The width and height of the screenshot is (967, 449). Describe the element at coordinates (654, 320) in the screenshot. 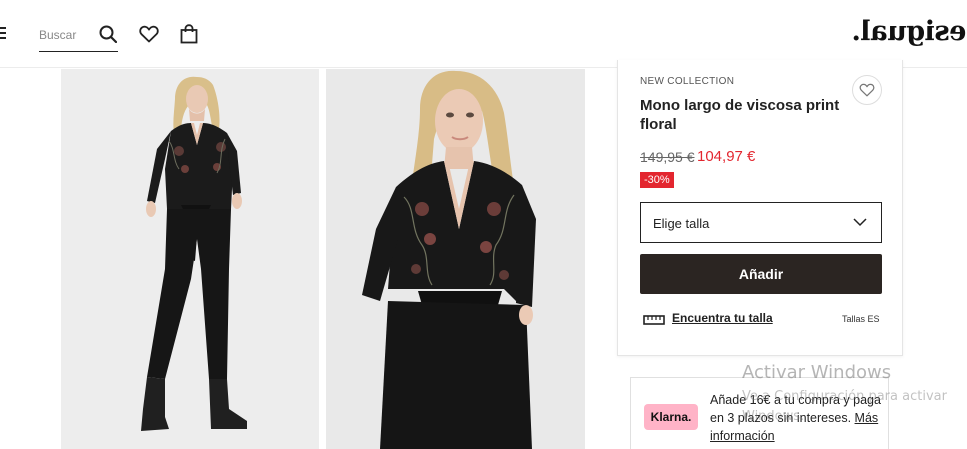

I see `ruler-icon` at that location.